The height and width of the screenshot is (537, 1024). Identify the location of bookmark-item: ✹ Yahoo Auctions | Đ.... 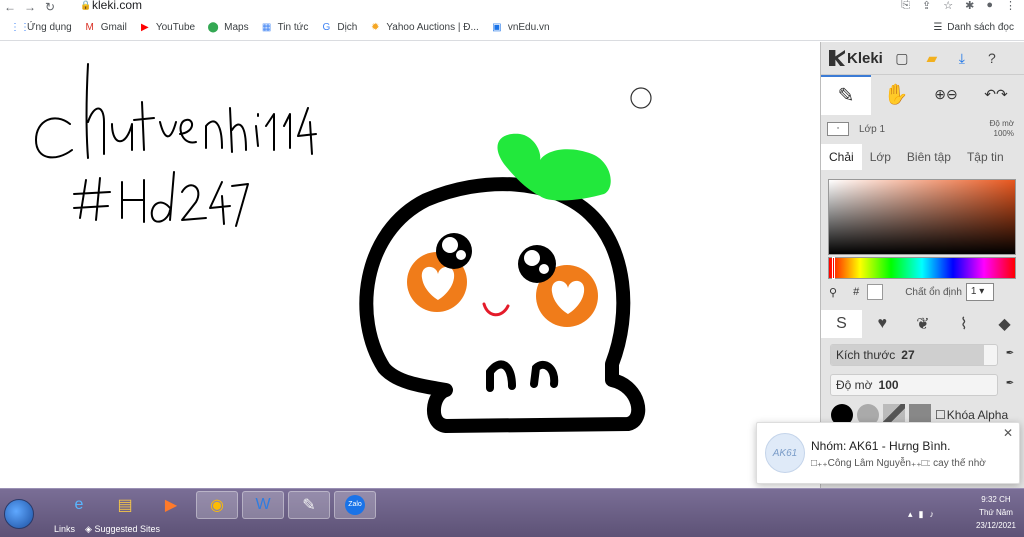
(424, 27).